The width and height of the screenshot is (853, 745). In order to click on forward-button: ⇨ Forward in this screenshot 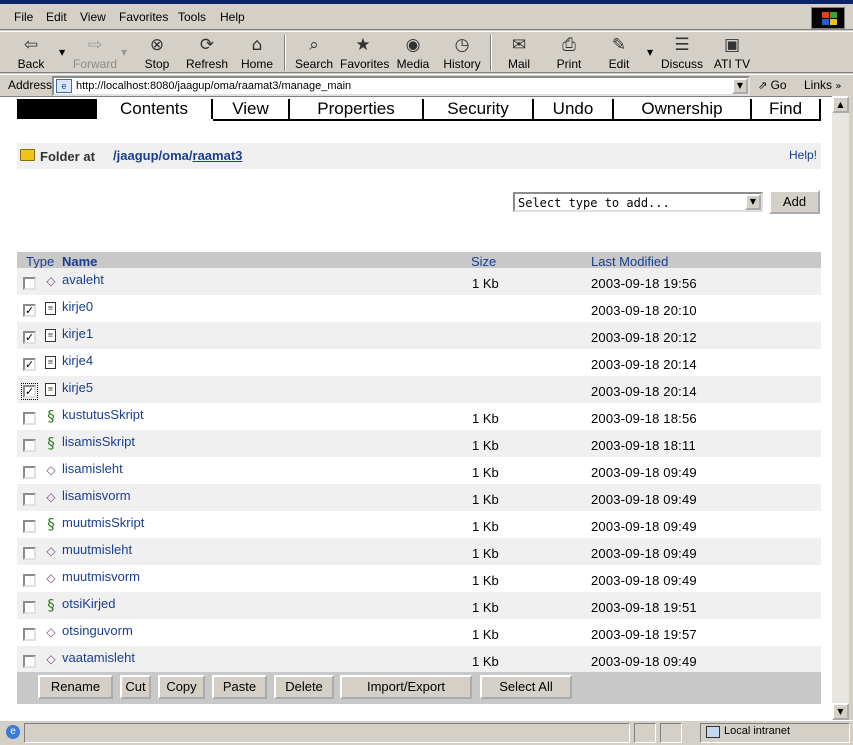, I will do `click(95, 53)`.